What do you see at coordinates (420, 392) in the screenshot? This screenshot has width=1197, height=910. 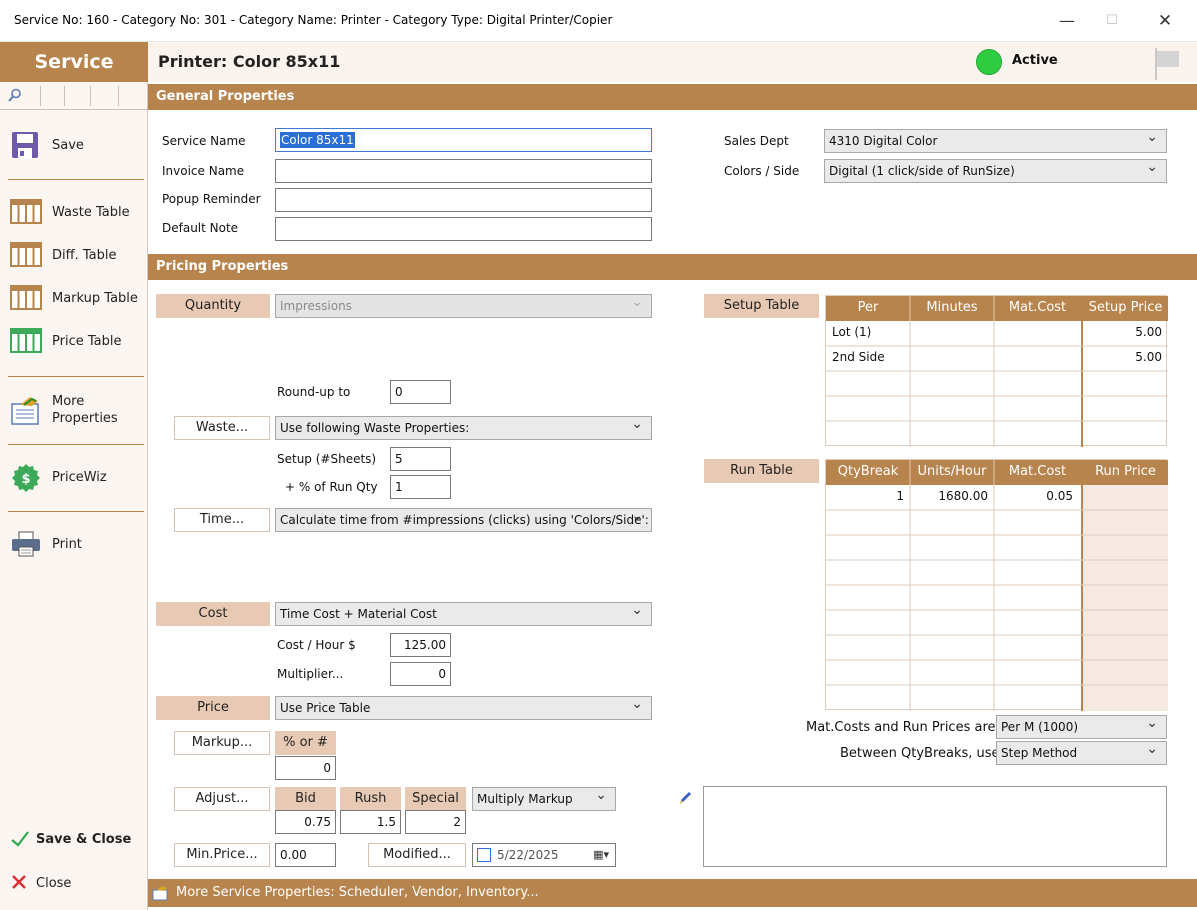 I see `roundup-input: 0` at bounding box center [420, 392].